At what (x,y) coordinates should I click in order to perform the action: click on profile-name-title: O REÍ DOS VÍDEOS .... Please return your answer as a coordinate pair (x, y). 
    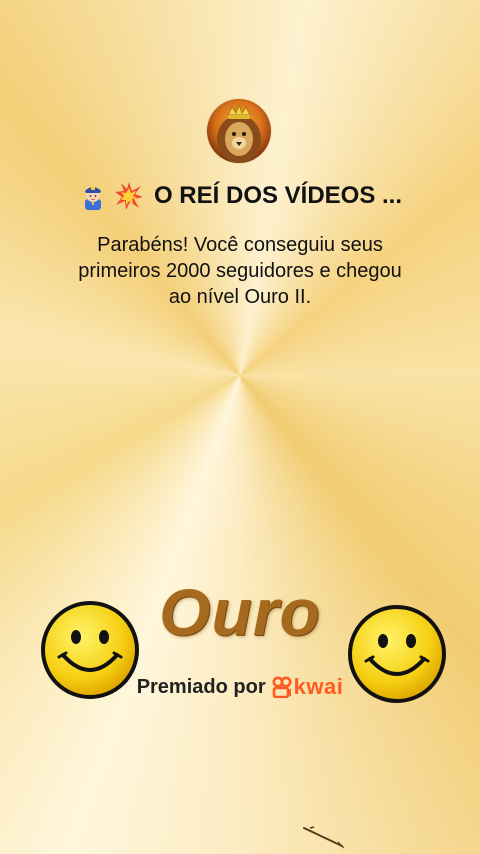
    Looking at the image, I should click on (278, 195).